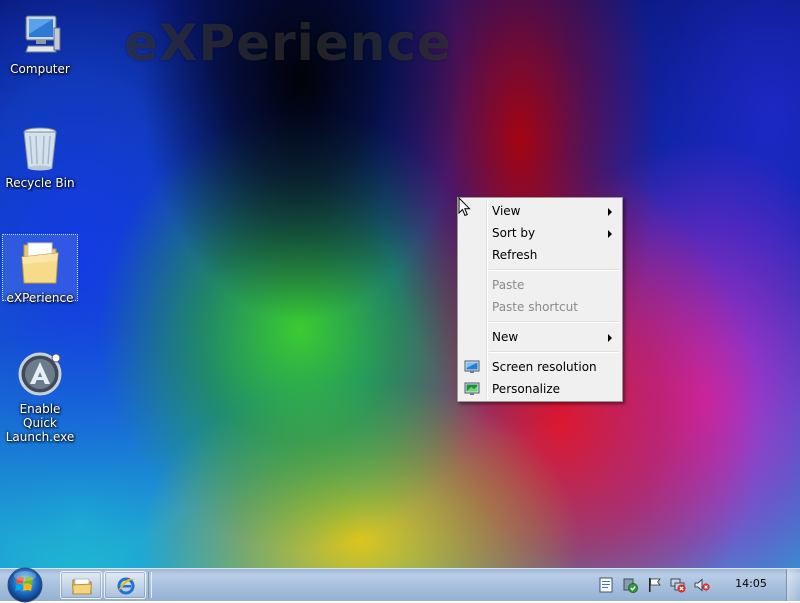 This screenshot has width=800, height=603. I want to click on menu-item-label: Paste shortcut, so click(535, 307).